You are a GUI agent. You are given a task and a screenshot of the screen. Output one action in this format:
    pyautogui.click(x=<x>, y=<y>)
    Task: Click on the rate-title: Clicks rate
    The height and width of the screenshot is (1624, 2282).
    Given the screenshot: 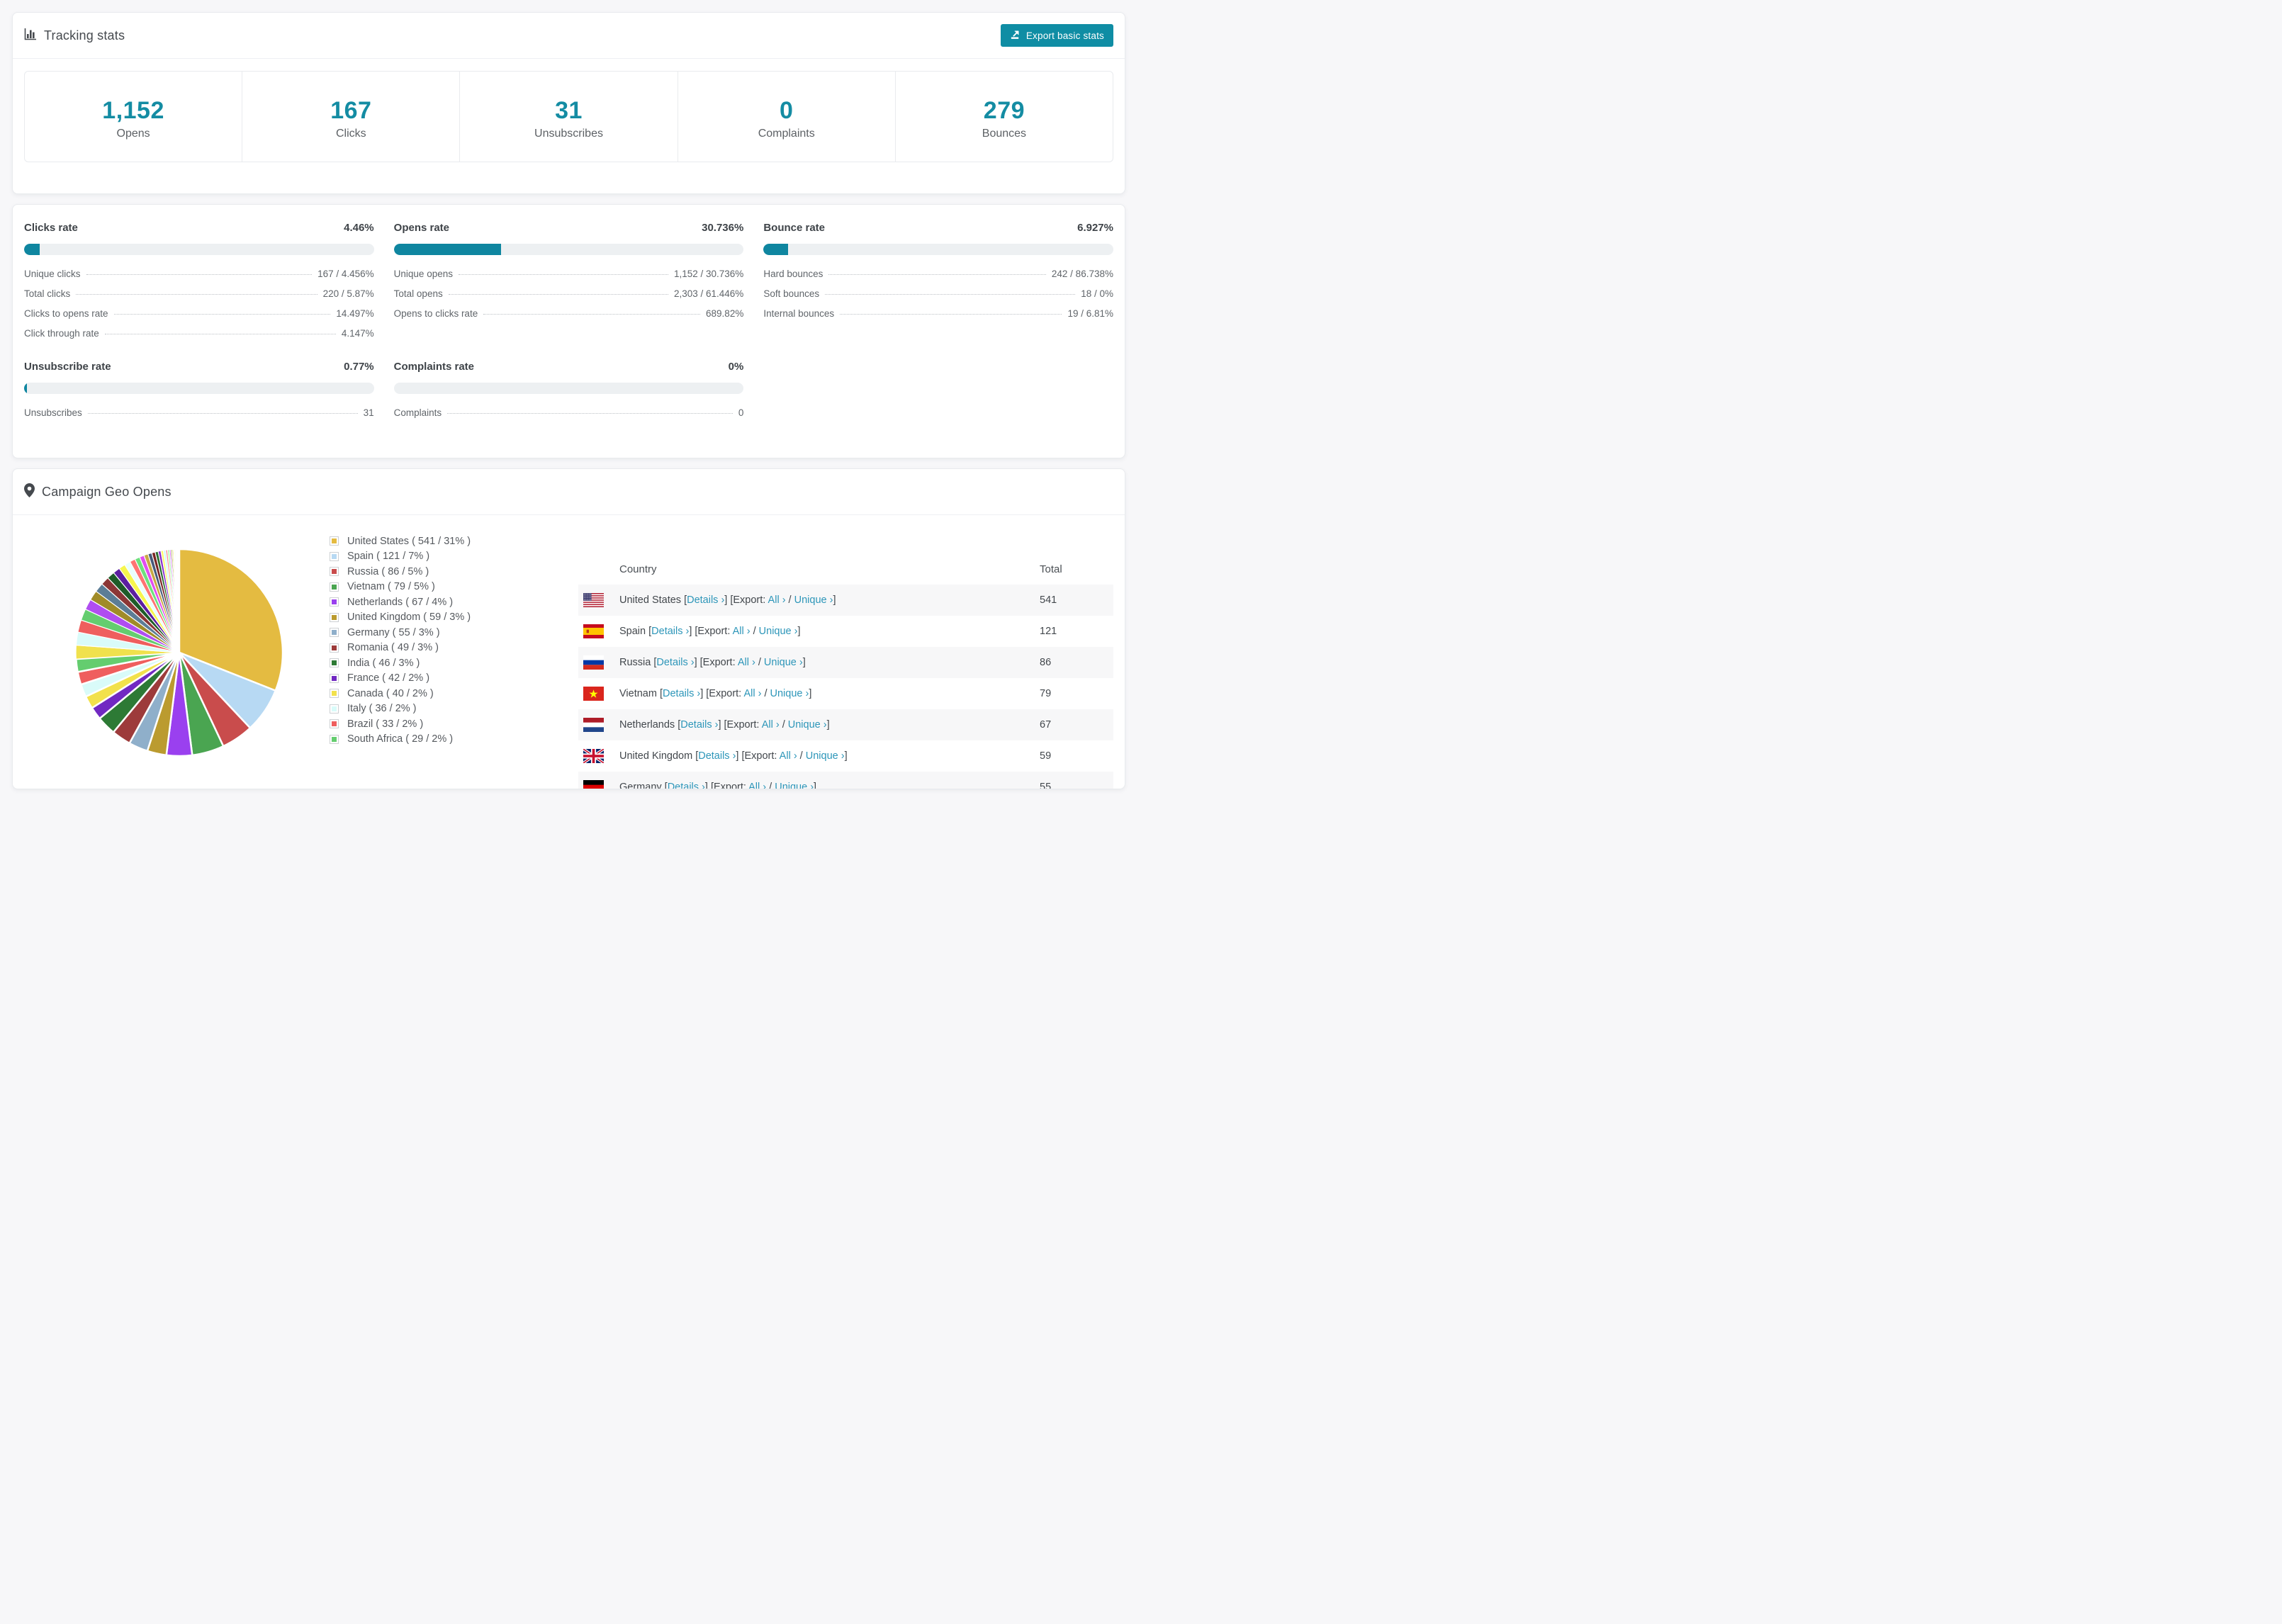 What is the action you would take?
    pyautogui.click(x=51, y=228)
    